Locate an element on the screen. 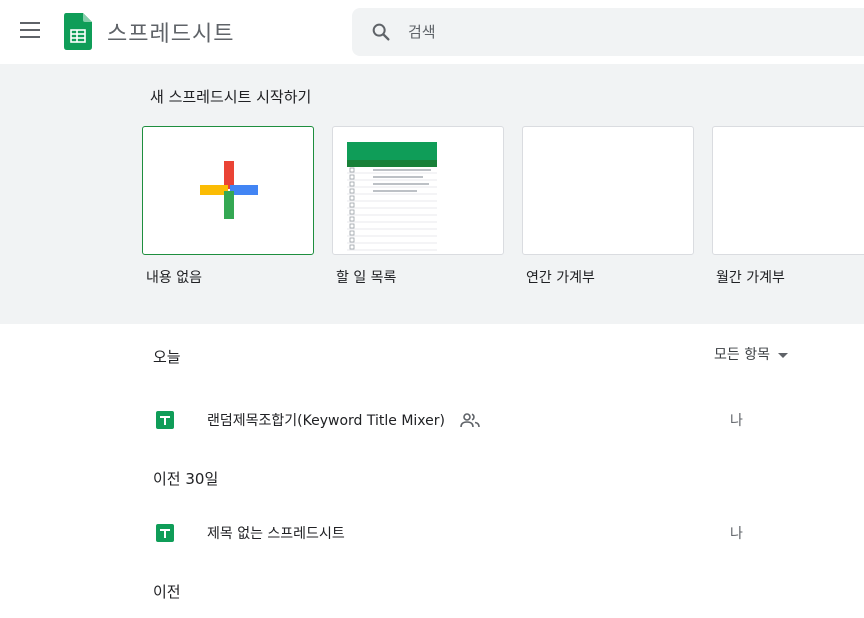 This screenshot has height=618, width=864. plus-icon is located at coordinates (229, 190).